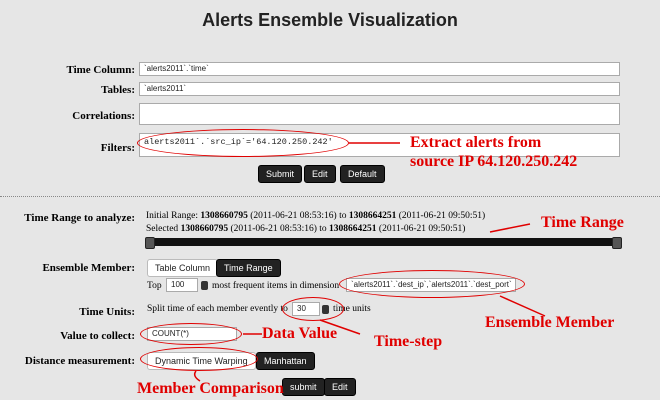 This screenshot has height=400, width=660. What do you see at coordinates (300, 333) in the screenshot?
I see `annotation-data-value: Data Value` at bounding box center [300, 333].